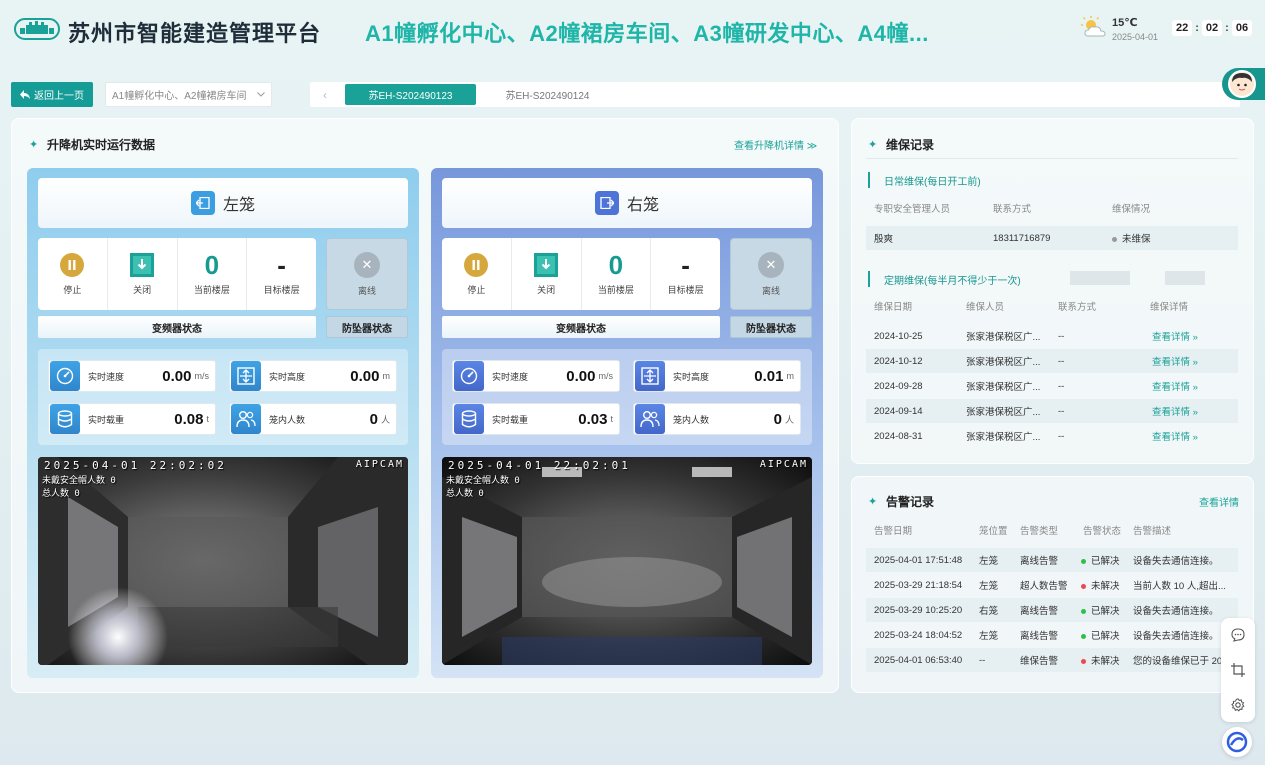 This screenshot has height=765, width=1265. What do you see at coordinates (1238, 704) in the screenshot?
I see `settings-icon` at bounding box center [1238, 704].